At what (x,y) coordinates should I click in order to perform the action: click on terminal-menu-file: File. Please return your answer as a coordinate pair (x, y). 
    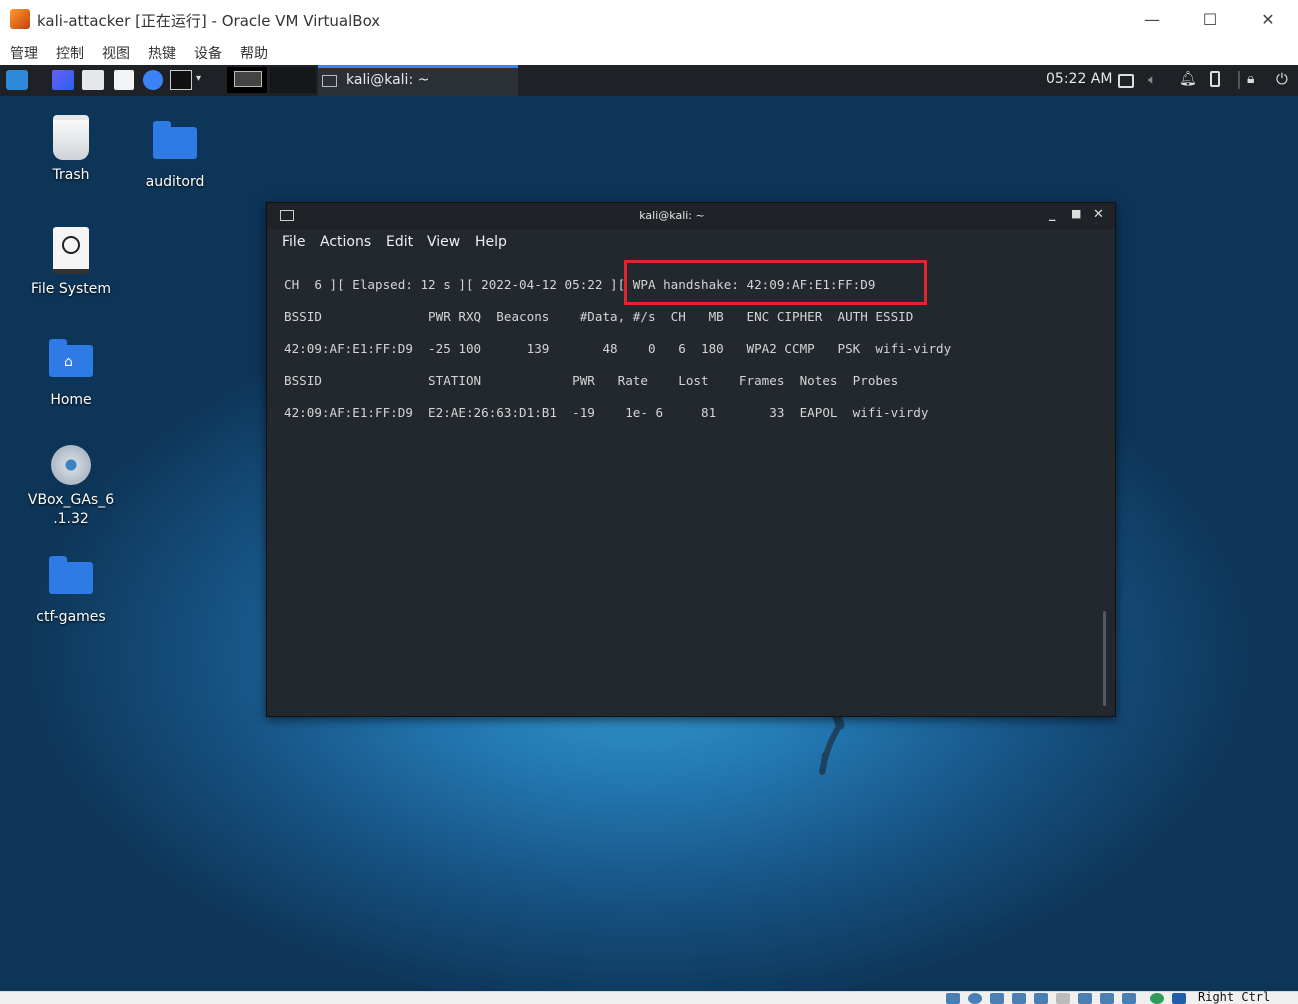
    Looking at the image, I should click on (293, 242).